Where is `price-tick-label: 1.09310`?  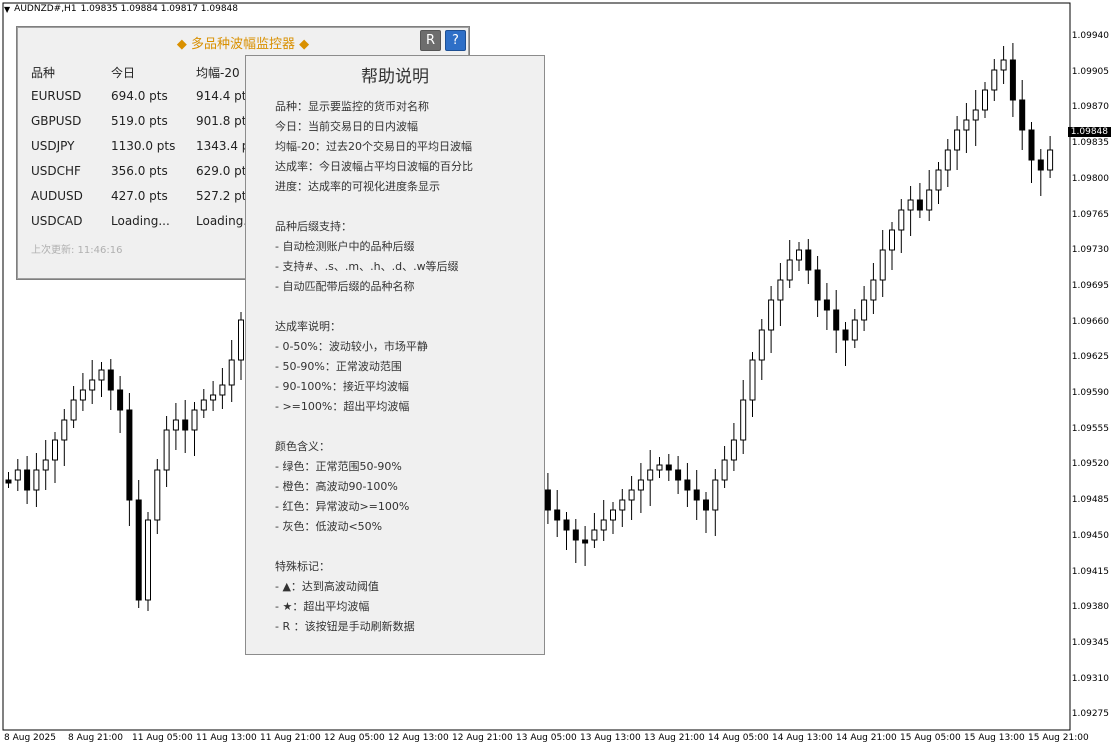
price-tick-label: 1.09310 is located at coordinates (1090, 678).